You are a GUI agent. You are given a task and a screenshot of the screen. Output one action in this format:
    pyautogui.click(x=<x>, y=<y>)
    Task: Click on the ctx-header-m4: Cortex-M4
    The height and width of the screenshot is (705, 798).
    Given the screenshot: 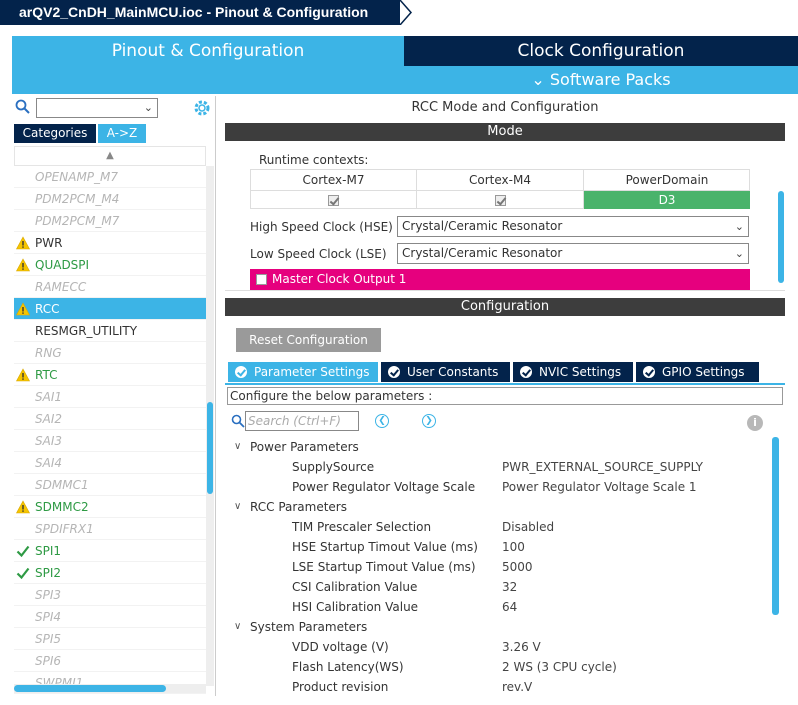 What is the action you would take?
    pyautogui.click(x=500, y=180)
    